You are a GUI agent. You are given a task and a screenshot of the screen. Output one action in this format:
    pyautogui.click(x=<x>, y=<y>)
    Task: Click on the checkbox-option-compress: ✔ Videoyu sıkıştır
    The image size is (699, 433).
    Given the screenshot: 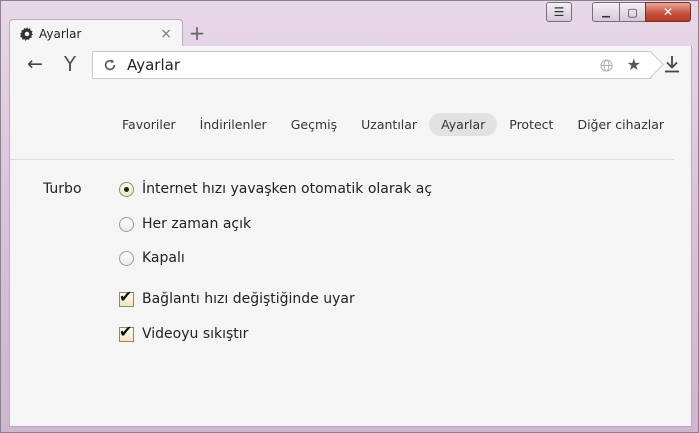 What is the action you would take?
    pyautogui.click(x=183, y=332)
    